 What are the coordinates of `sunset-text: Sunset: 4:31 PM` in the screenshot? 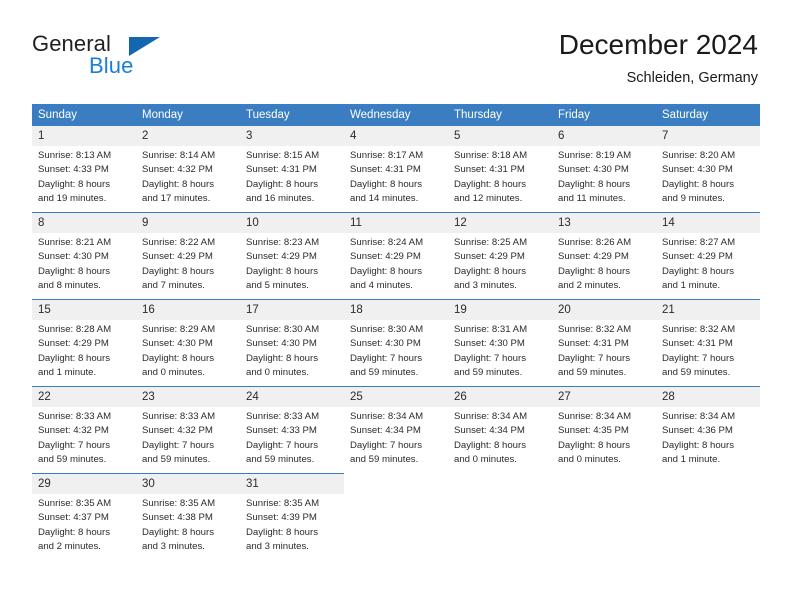 It's located at (385, 170).